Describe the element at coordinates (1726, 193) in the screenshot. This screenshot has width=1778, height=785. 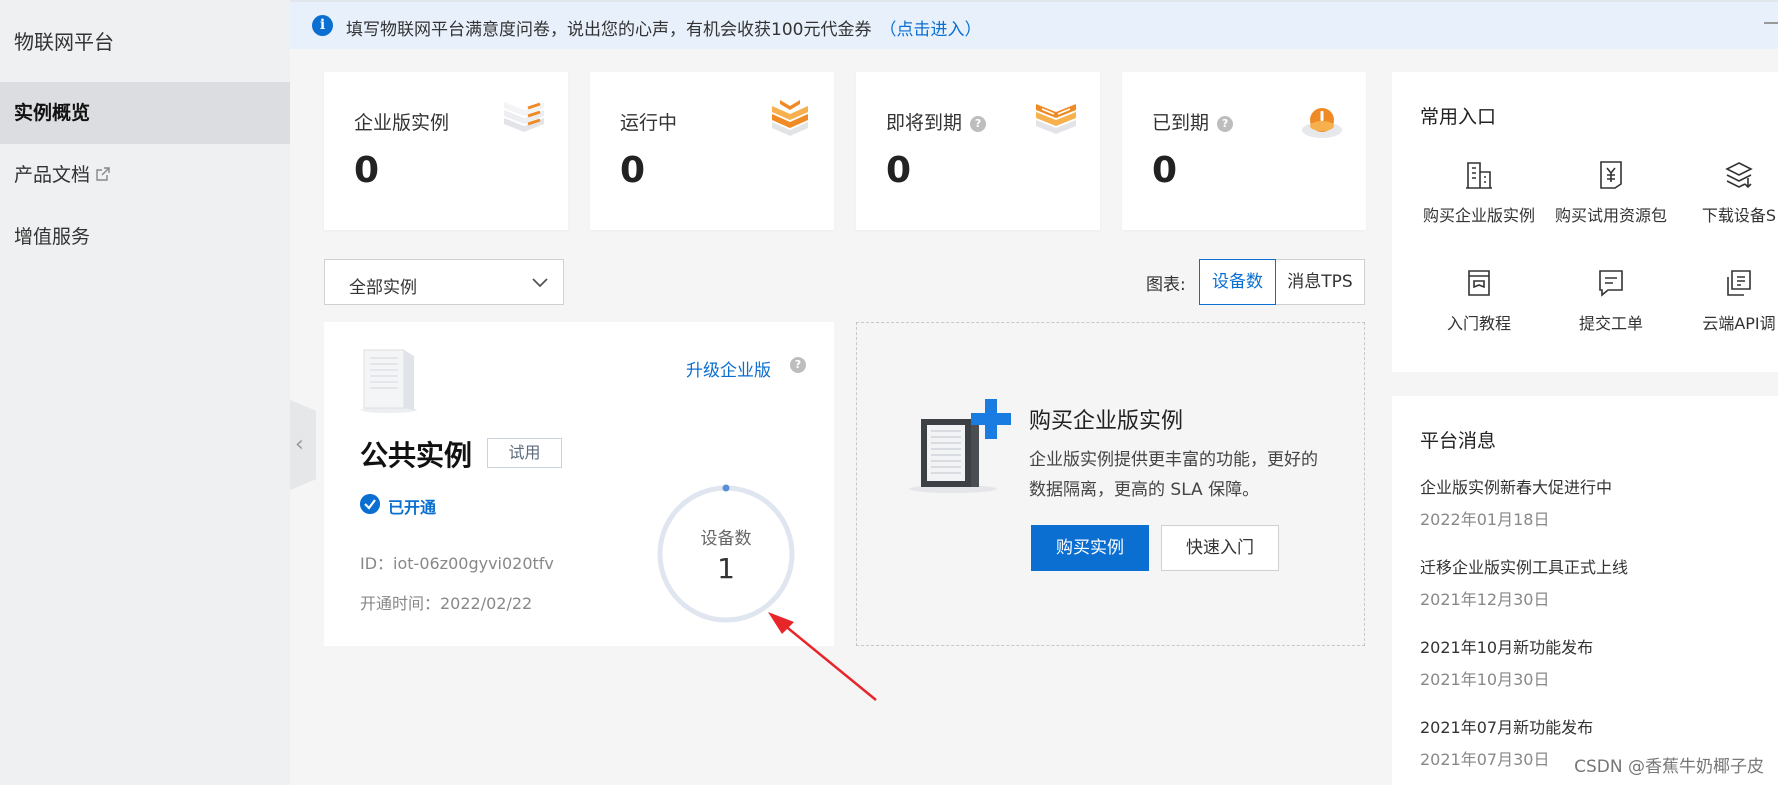
I see `quick-item-download-sdk: 下载设备S` at that location.